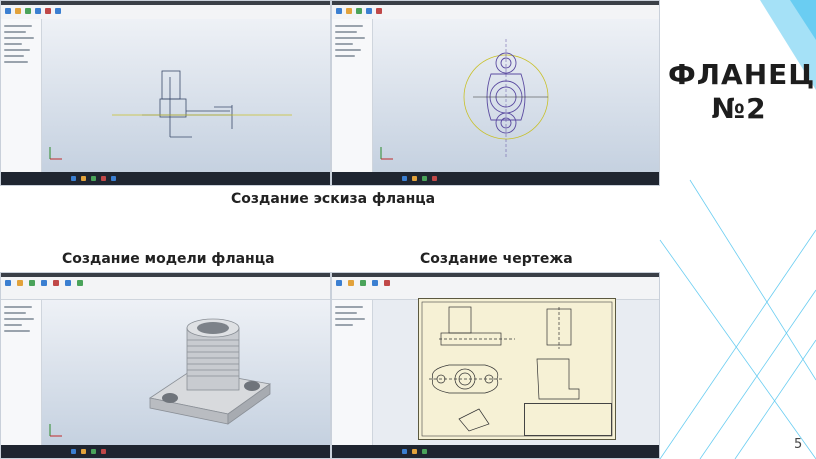  I want to click on slide-title-line1: ФЛАНЕЦ, so click(742, 74).